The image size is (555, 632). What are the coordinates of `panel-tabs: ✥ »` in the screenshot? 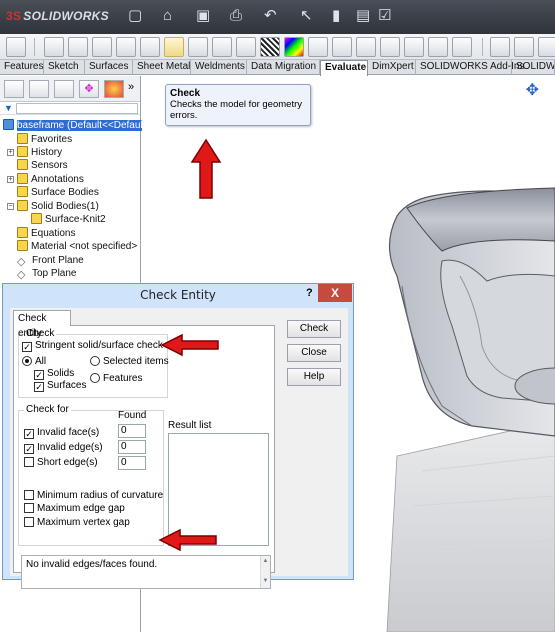 It's located at (70, 89).